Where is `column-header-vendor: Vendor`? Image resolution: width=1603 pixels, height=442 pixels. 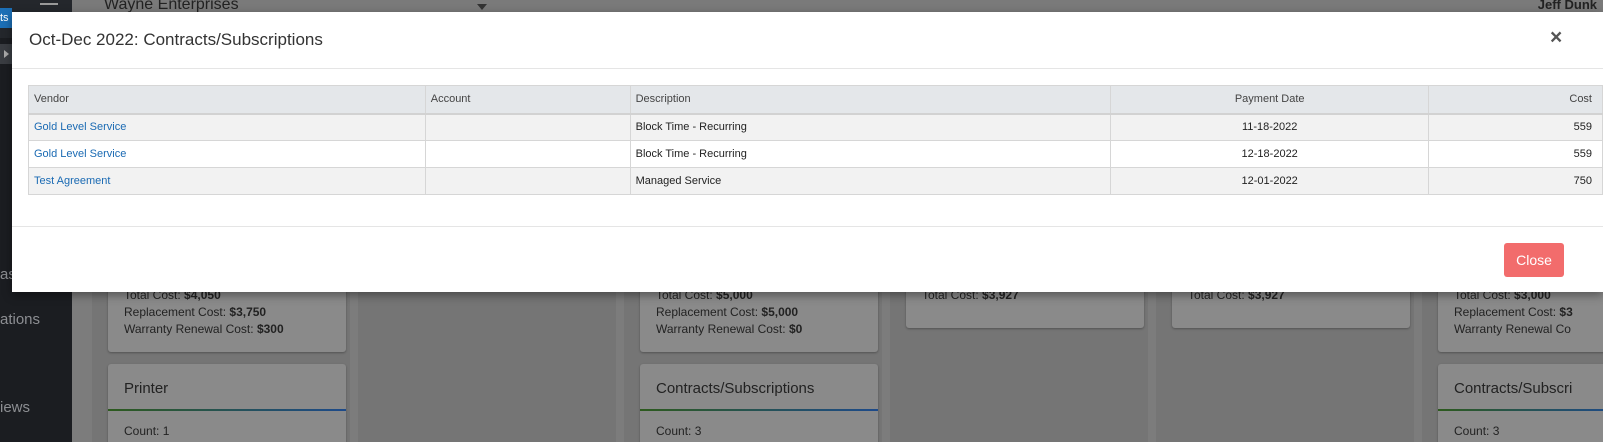
column-header-vendor: Vendor is located at coordinates (227, 100).